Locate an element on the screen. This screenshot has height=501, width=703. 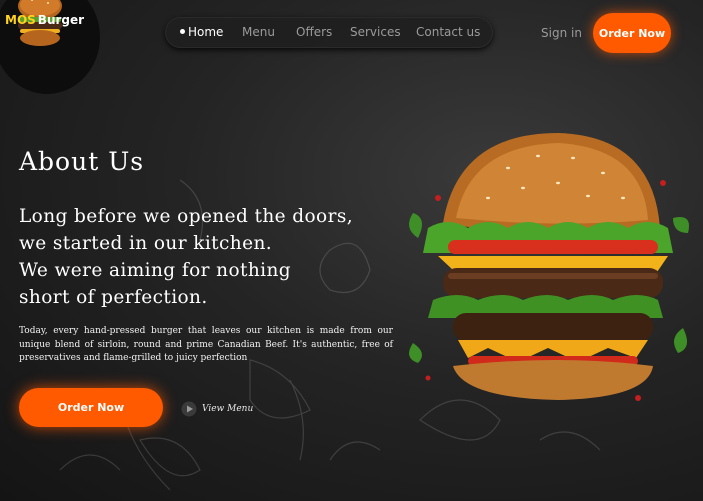
main-nav: Home Menu Offers Services Contact us is located at coordinates (329, 32).